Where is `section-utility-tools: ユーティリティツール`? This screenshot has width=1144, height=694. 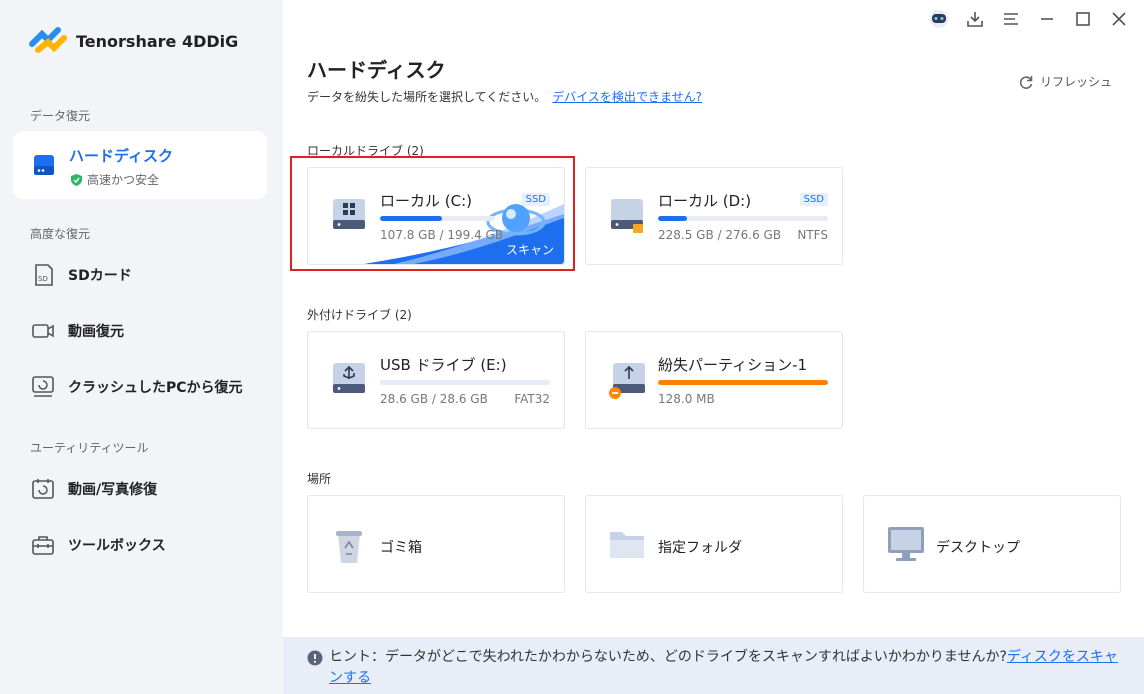 section-utility-tools: ユーティリティツール is located at coordinates (89, 448).